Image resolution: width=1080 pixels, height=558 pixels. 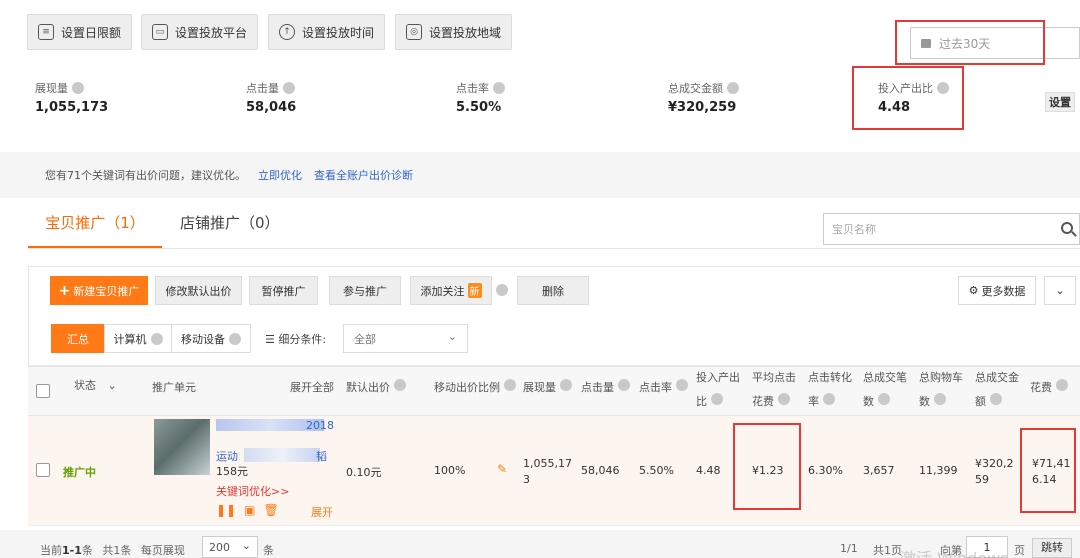 I want to click on cell-orders: 3,657, so click(x=879, y=470).